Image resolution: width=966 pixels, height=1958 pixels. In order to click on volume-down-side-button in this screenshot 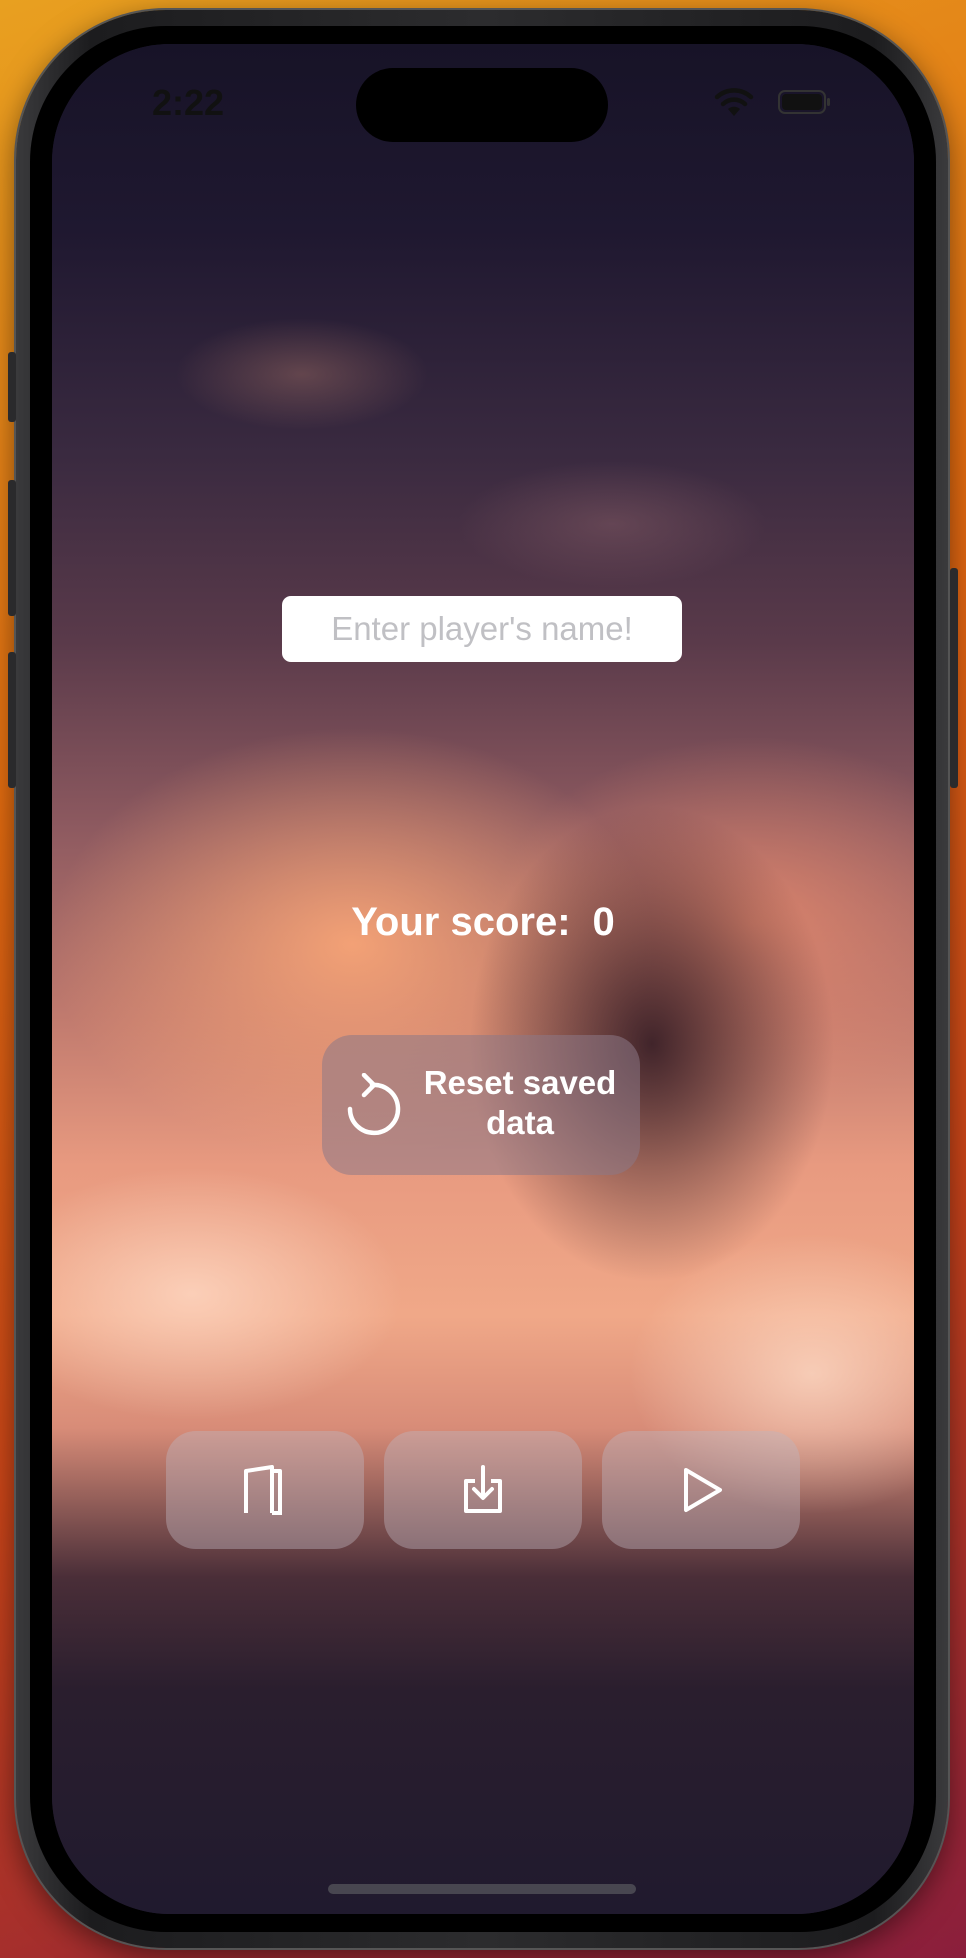, I will do `click(12, 720)`.